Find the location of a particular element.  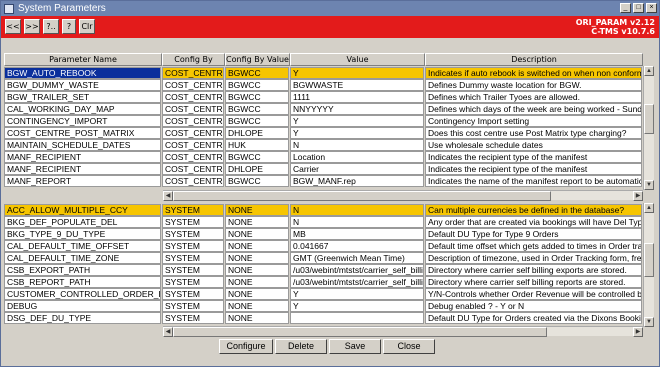

close-button: Close is located at coordinates (409, 346).